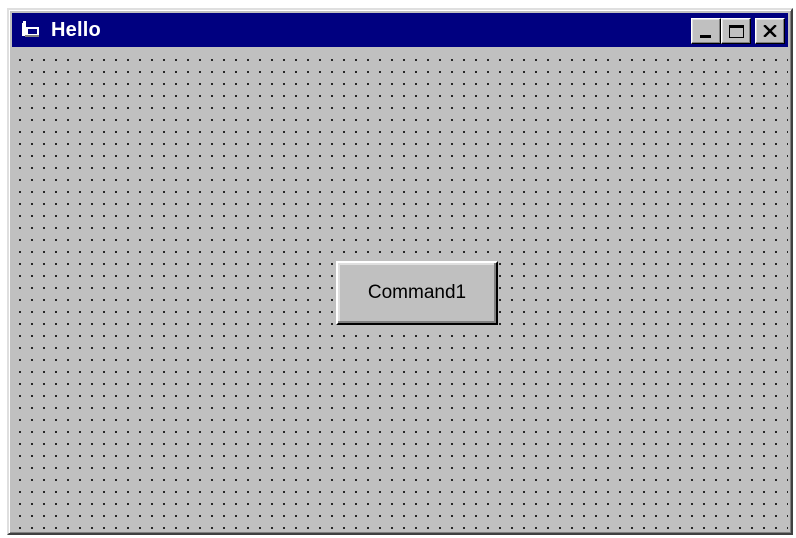 The width and height of the screenshot is (796, 538). What do you see at coordinates (31, 30) in the screenshot?
I see `form-icon` at bounding box center [31, 30].